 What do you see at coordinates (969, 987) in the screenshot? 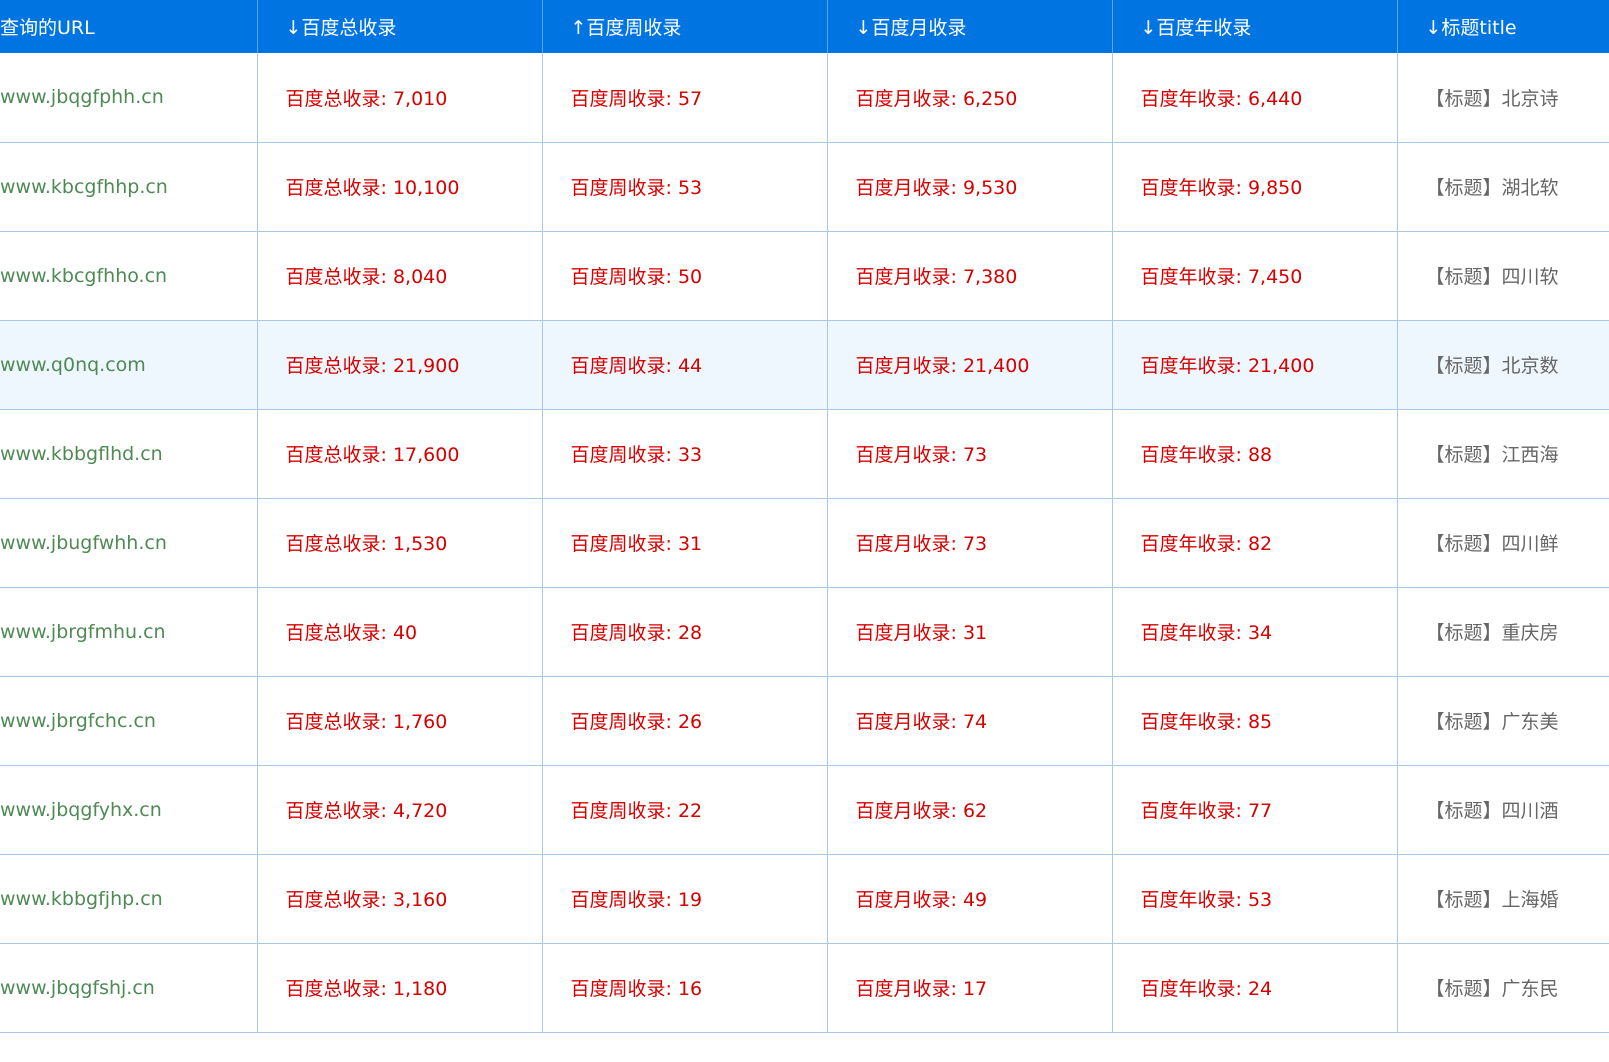
I see `month-index-cell: 百度月收录: 17` at bounding box center [969, 987].